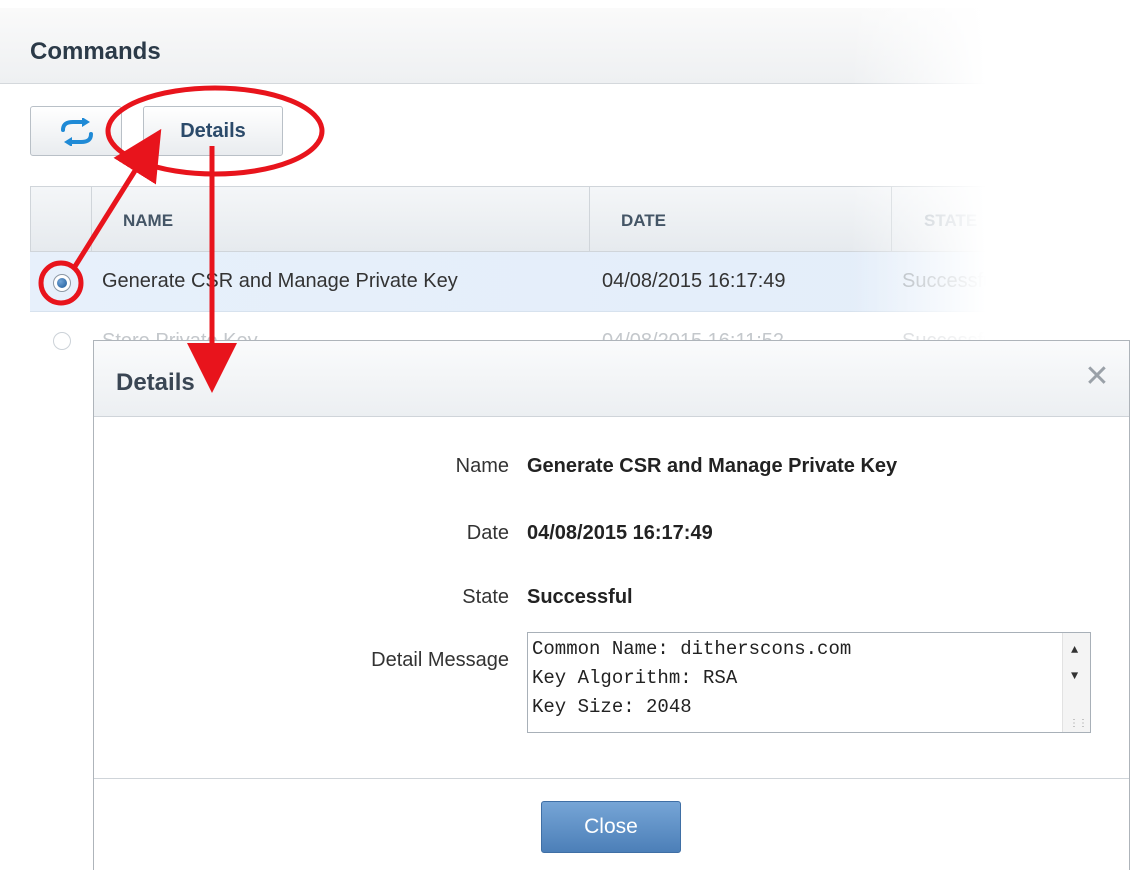  What do you see at coordinates (1078, 724) in the screenshot?
I see `resize-grip-icon: ⋮⋮` at bounding box center [1078, 724].